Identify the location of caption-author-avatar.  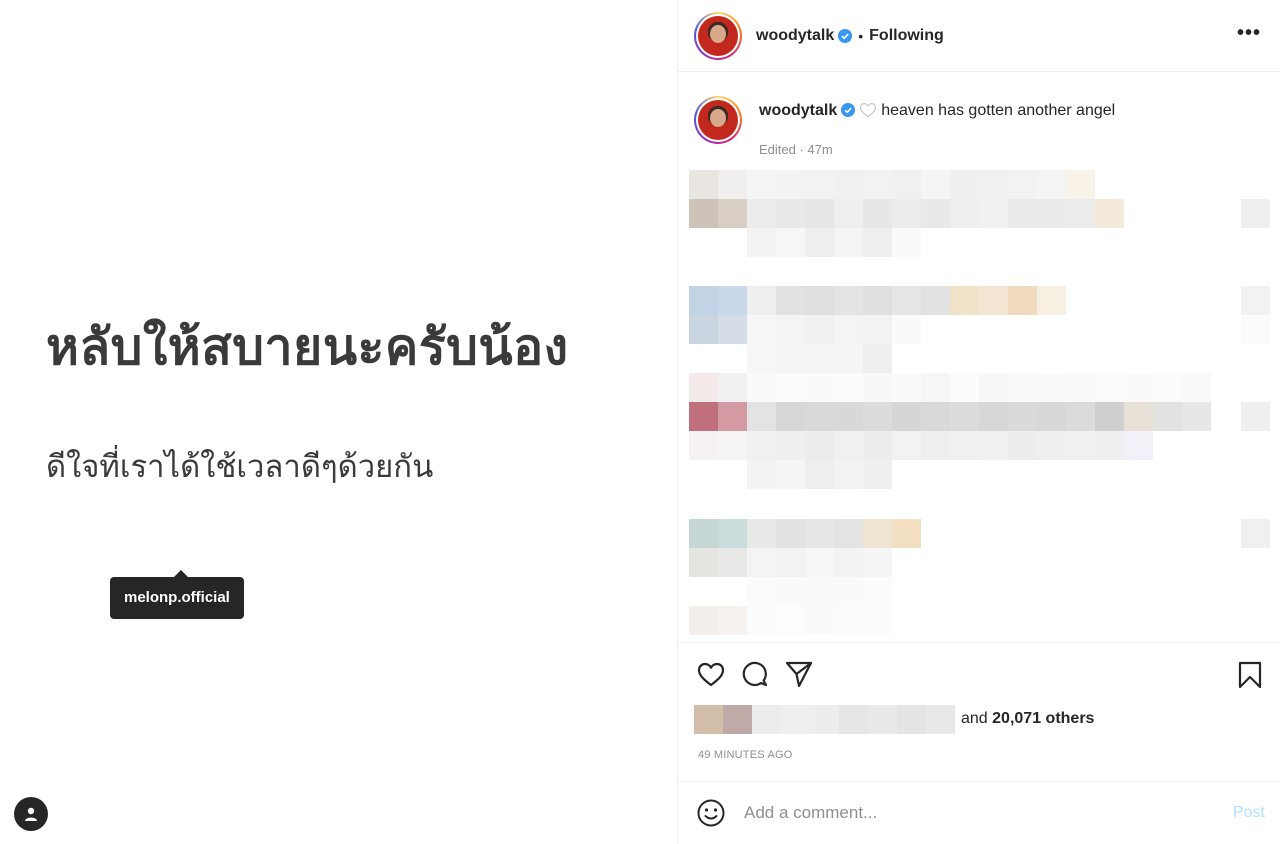
(718, 120).